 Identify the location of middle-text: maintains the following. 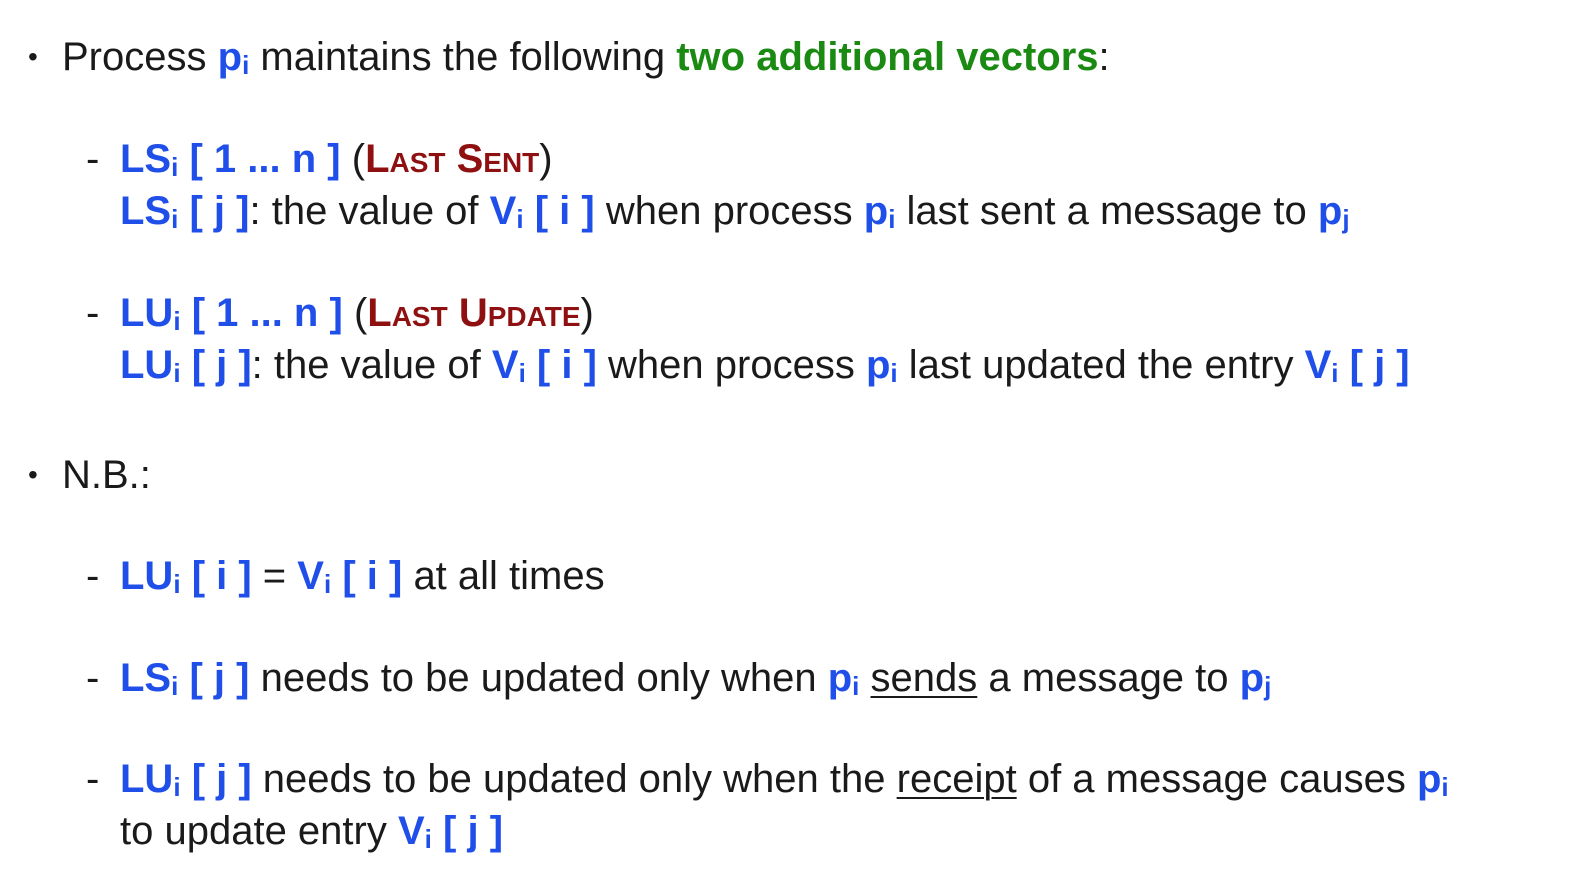
(463, 57).